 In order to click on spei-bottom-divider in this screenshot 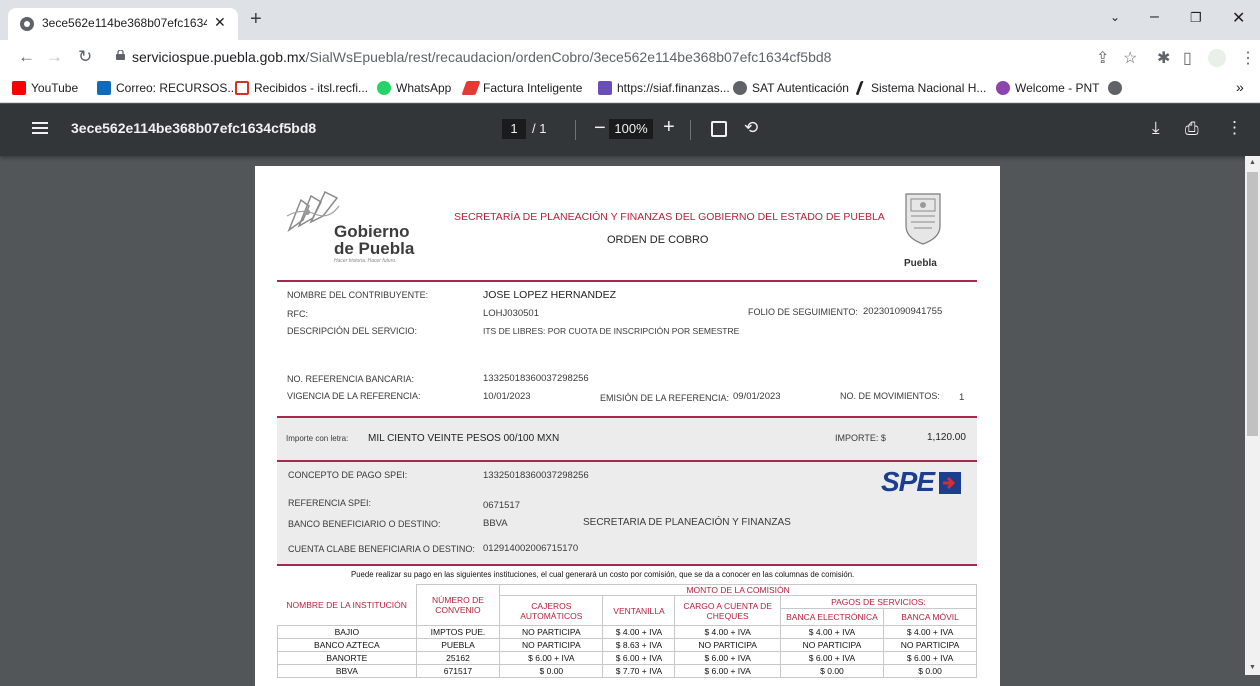, I will do `click(627, 565)`.